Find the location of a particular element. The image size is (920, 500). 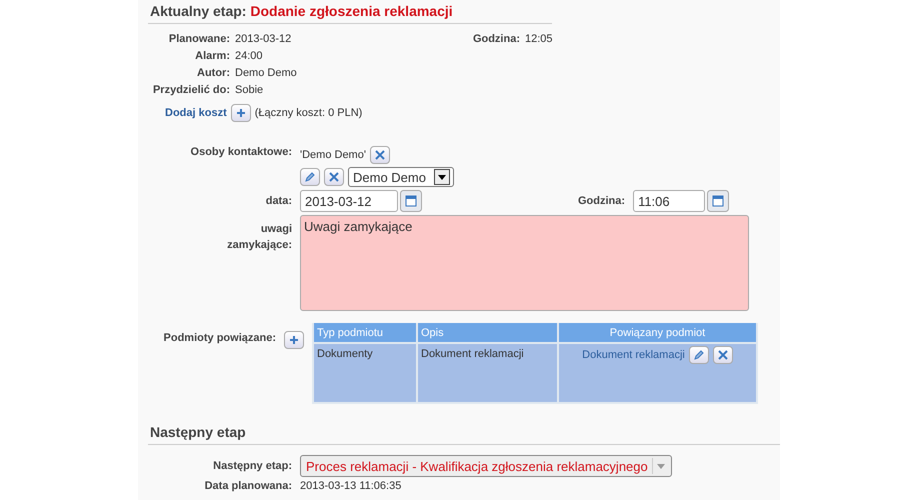

field-label: Następny etap: is located at coordinates (252, 466).